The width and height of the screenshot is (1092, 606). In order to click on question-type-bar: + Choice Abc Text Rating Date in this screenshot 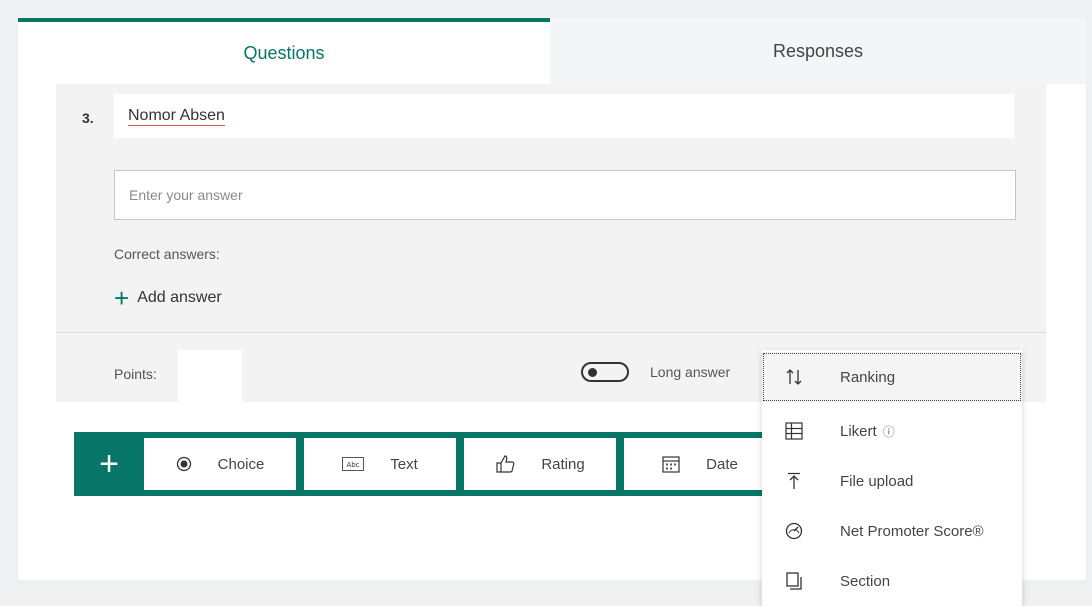, I will do `click(440, 464)`.